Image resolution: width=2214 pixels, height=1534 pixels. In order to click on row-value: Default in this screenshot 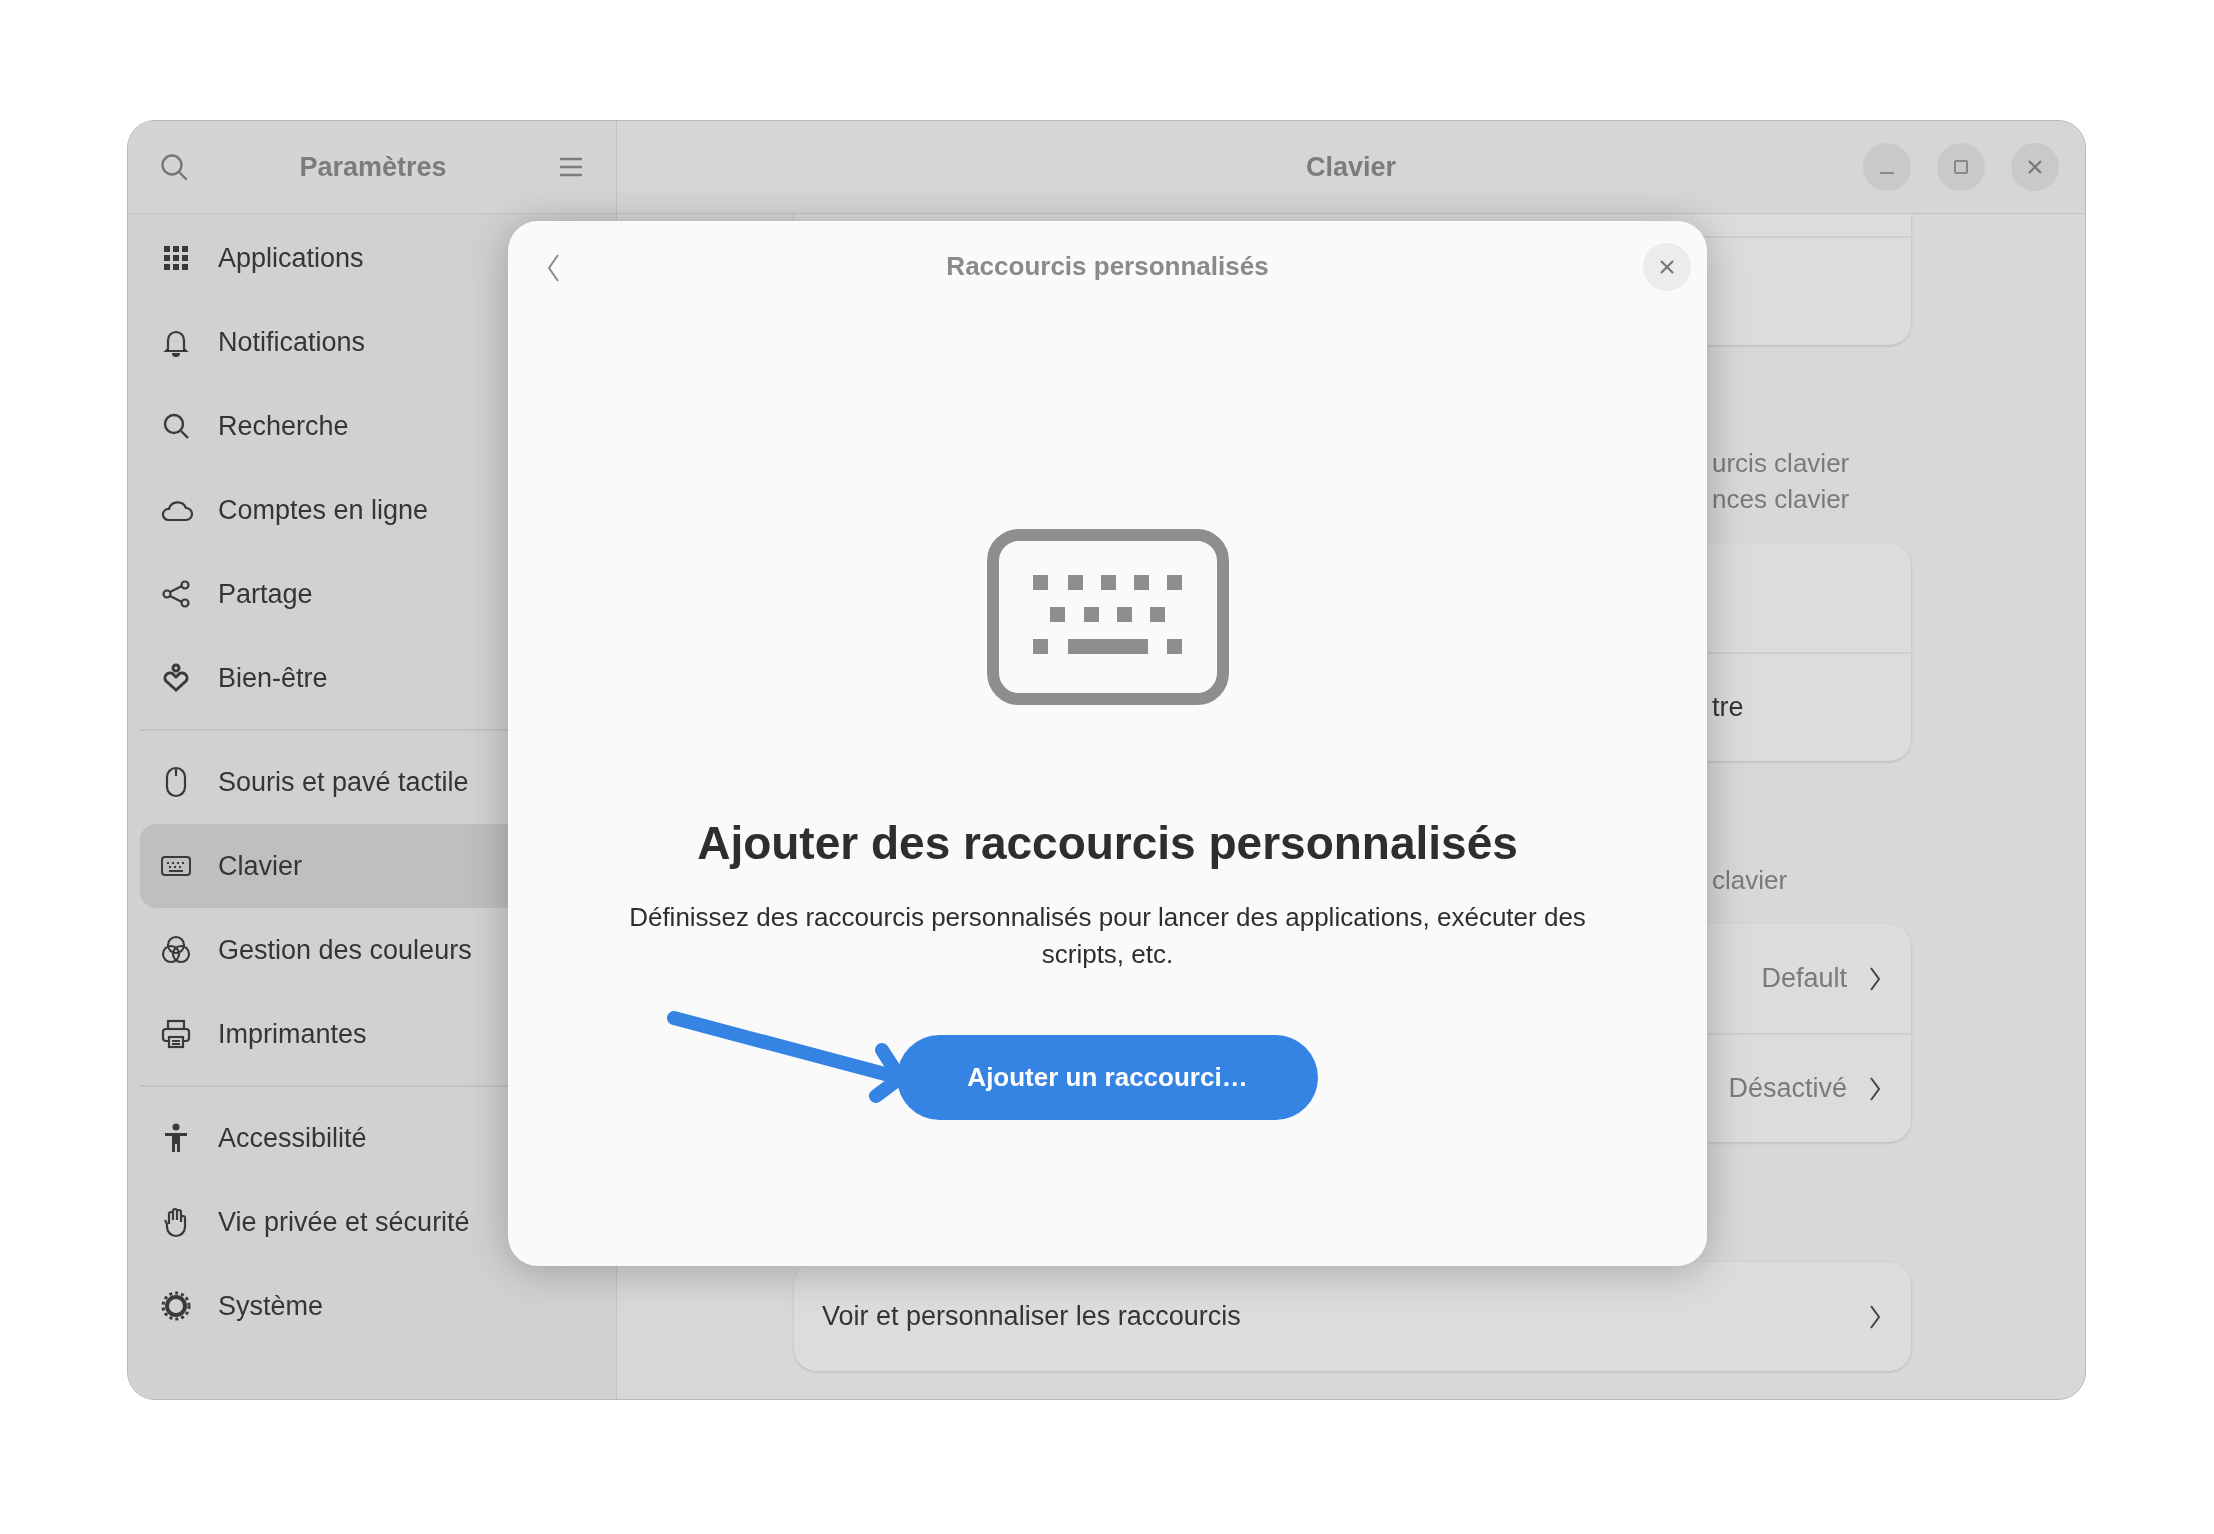, I will do `click(1804, 979)`.